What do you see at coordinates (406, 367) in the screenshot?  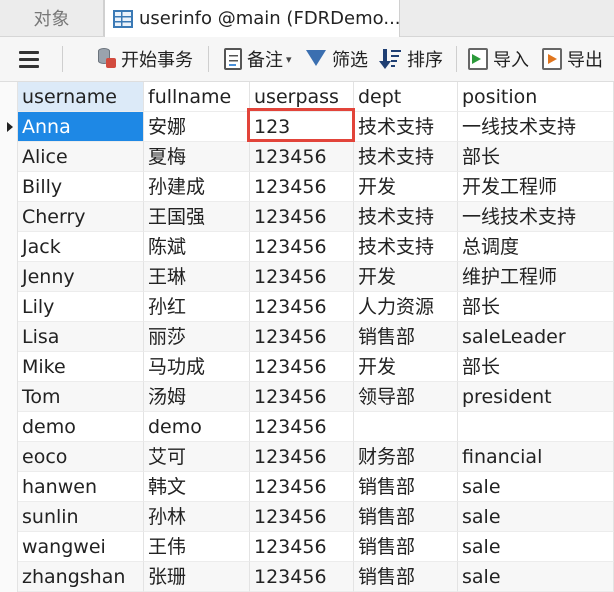 I see `table-cell: 开发` at bounding box center [406, 367].